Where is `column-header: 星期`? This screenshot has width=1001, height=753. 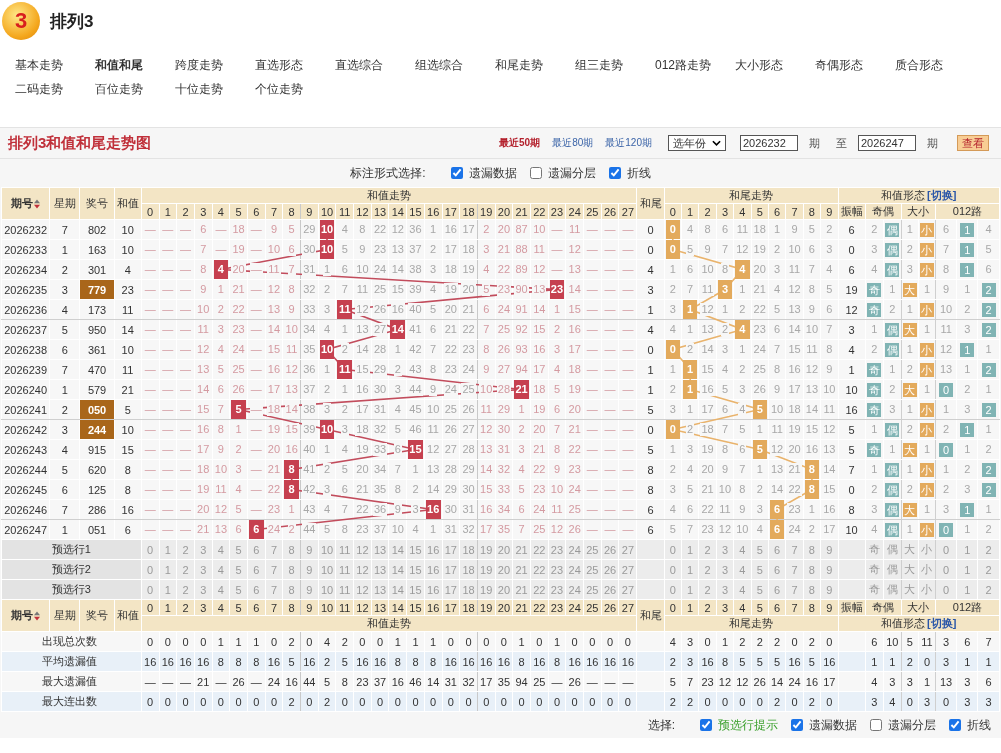
column-header: 星期 is located at coordinates (64, 203).